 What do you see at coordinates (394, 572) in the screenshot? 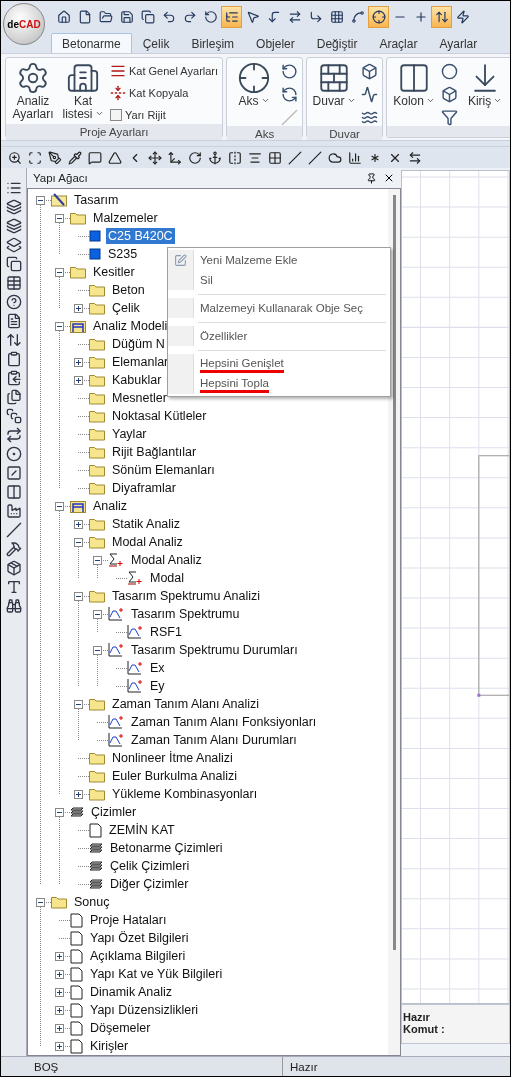
I see `scrollbar-thumb` at bounding box center [394, 572].